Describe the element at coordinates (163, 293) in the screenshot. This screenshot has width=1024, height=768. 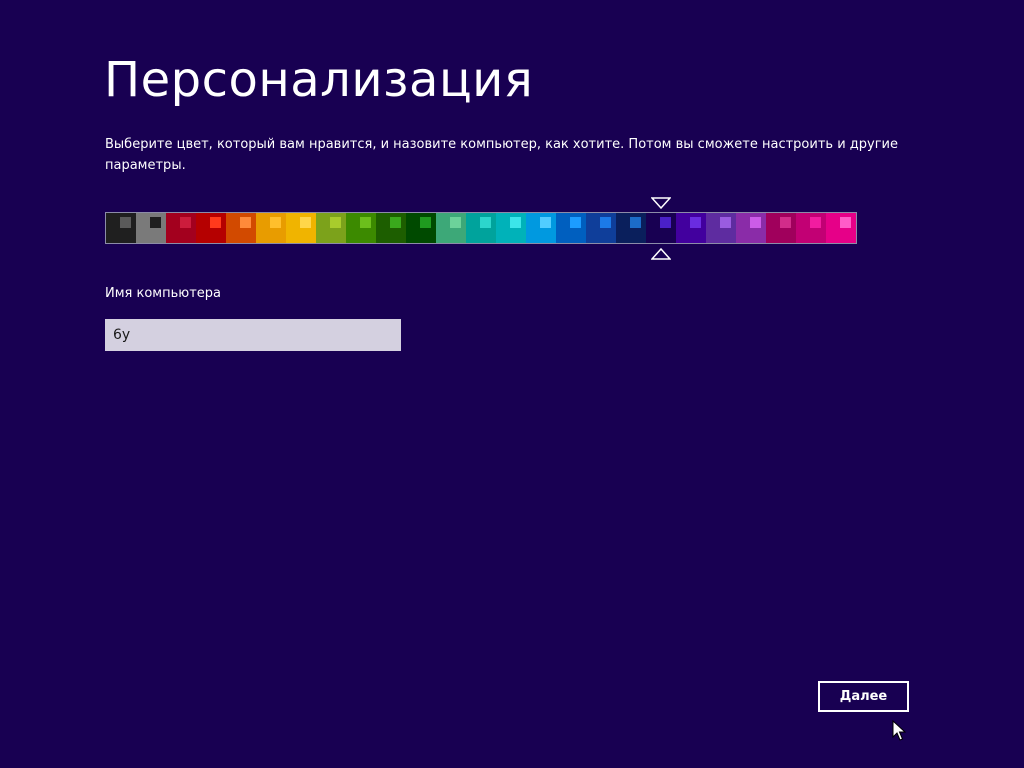
I see `computer-name-label: Имя компьютера` at that location.